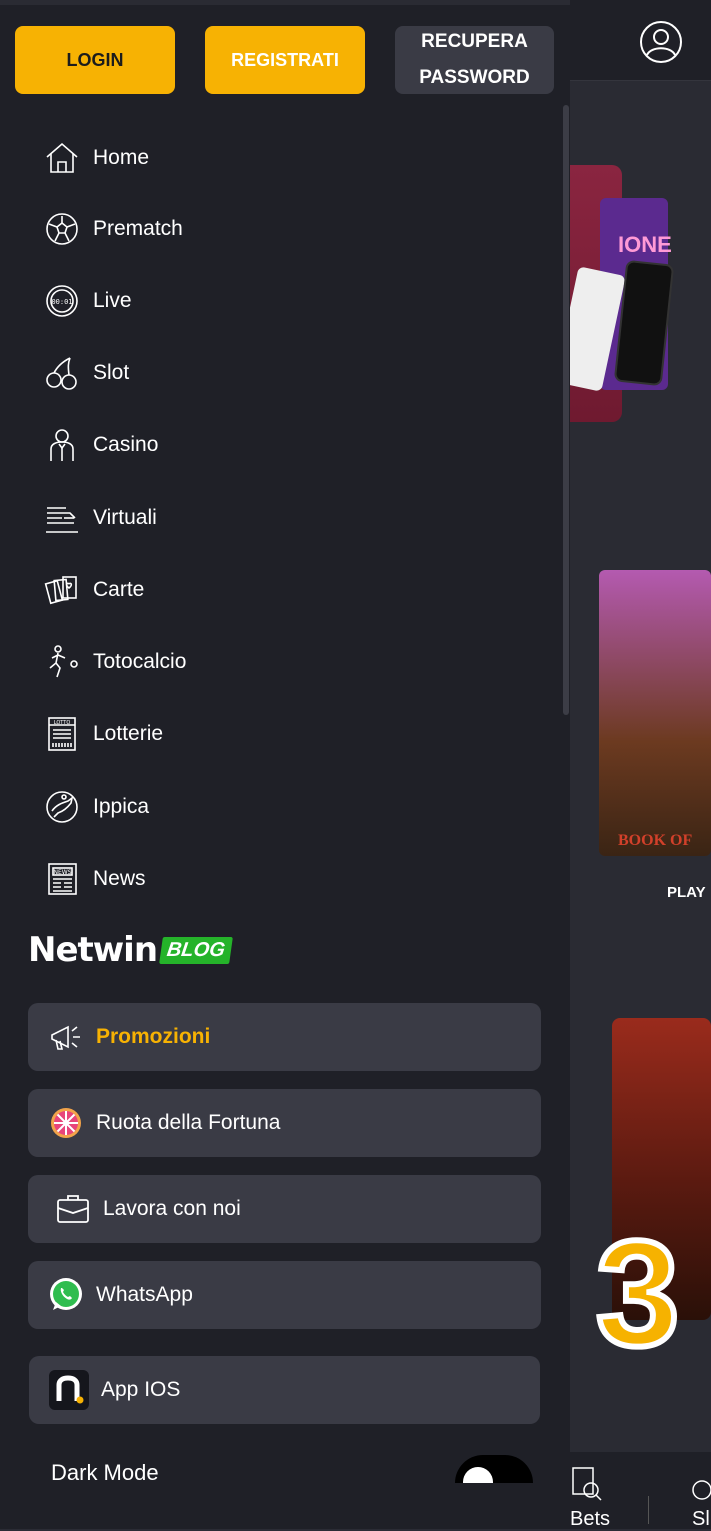  Describe the element at coordinates (111, 372) in the screenshot. I see `menu-item-label: Slot` at that location.